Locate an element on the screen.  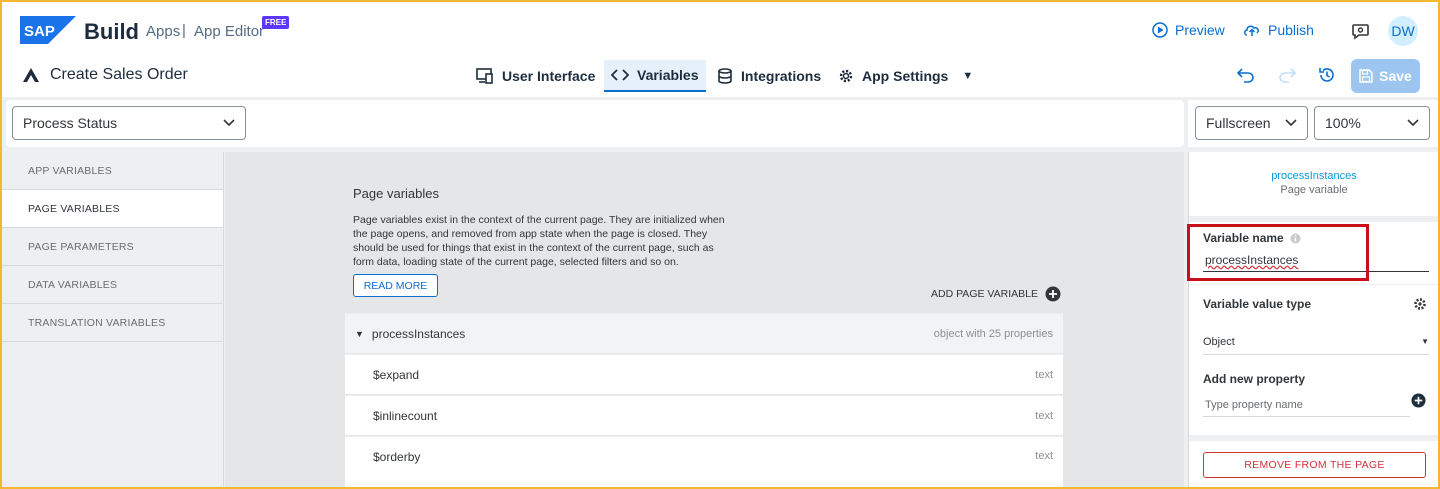
cloud-upload-icon is located at coordinates (1251, 30).